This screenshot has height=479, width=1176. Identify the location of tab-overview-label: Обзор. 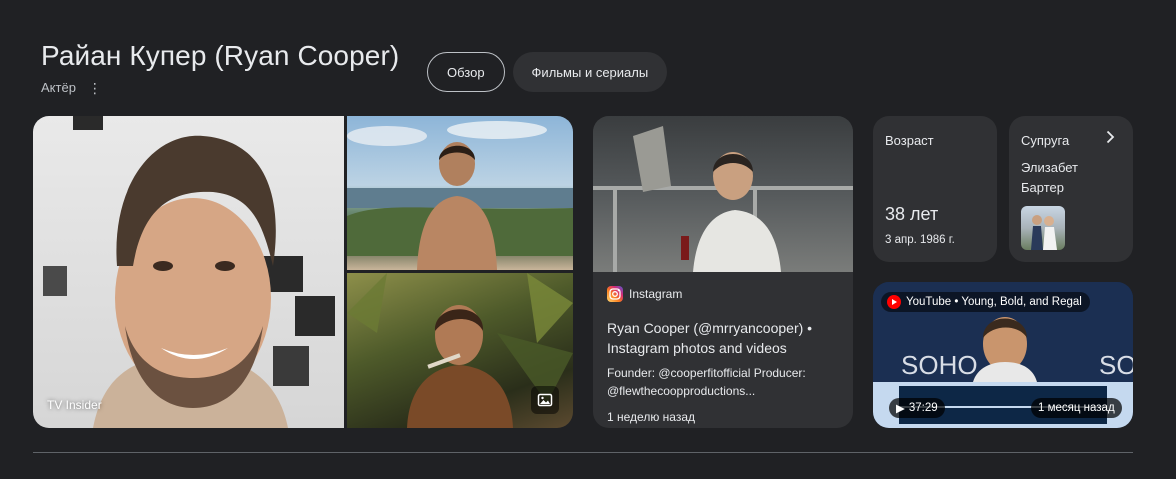
(466, 72).